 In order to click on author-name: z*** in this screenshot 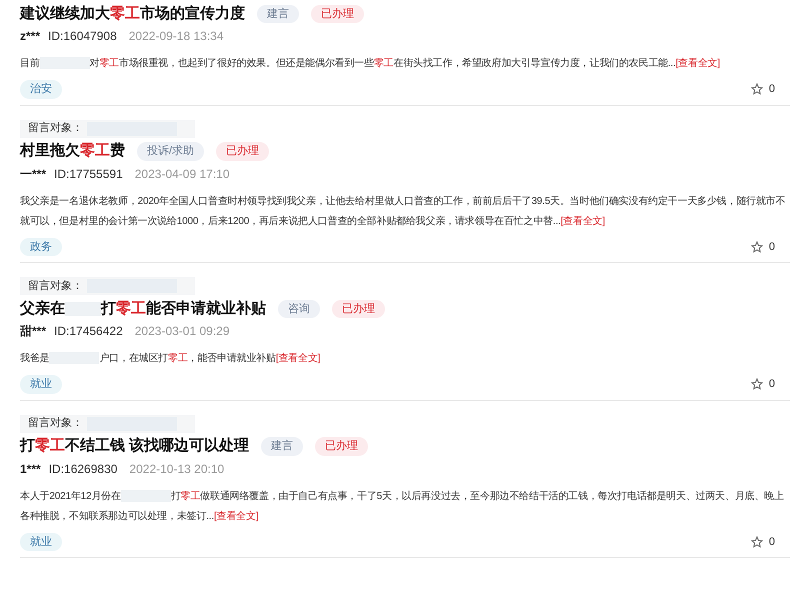, I will do `click(30, 36)`.